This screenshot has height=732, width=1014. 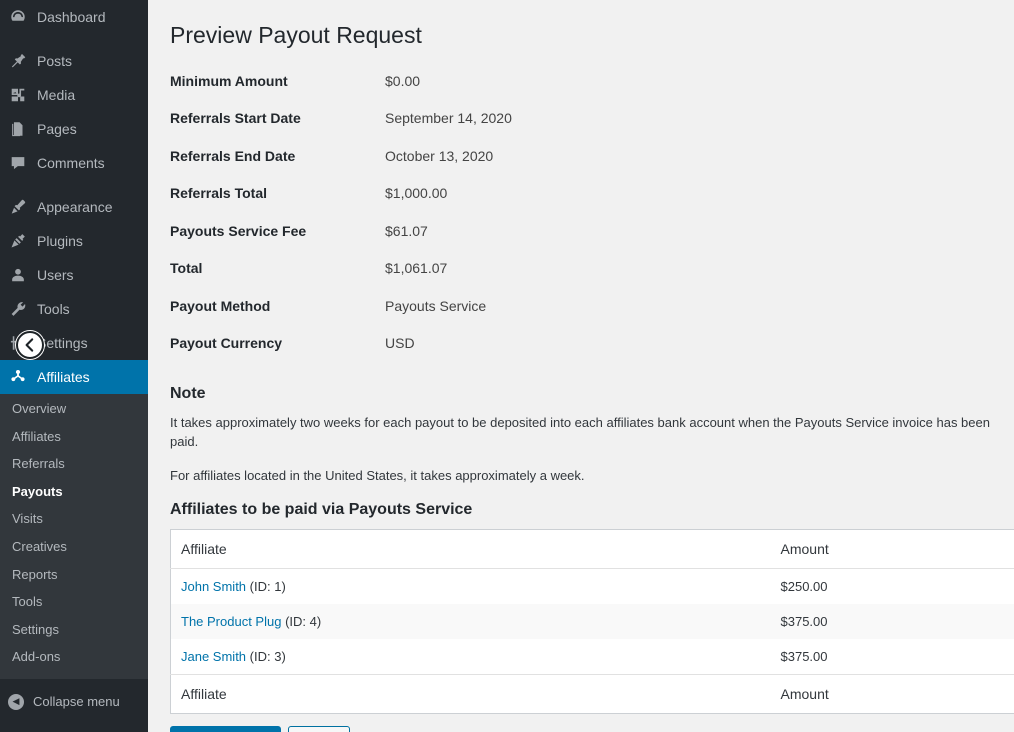 I want to click on note-heading: Note, so click(x=188, y=393).